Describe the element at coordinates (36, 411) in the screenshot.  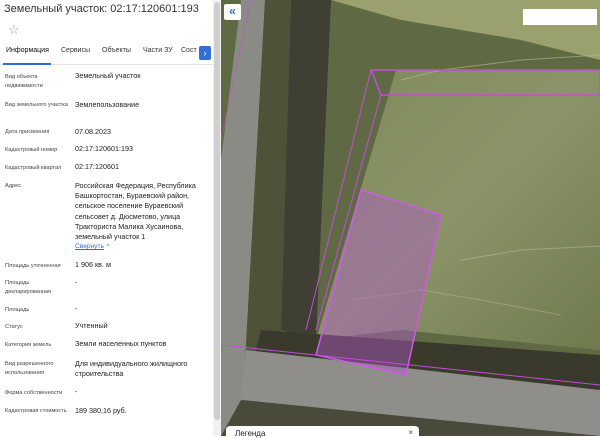
I see `field-label: Кадастровая стоимость` at that location.